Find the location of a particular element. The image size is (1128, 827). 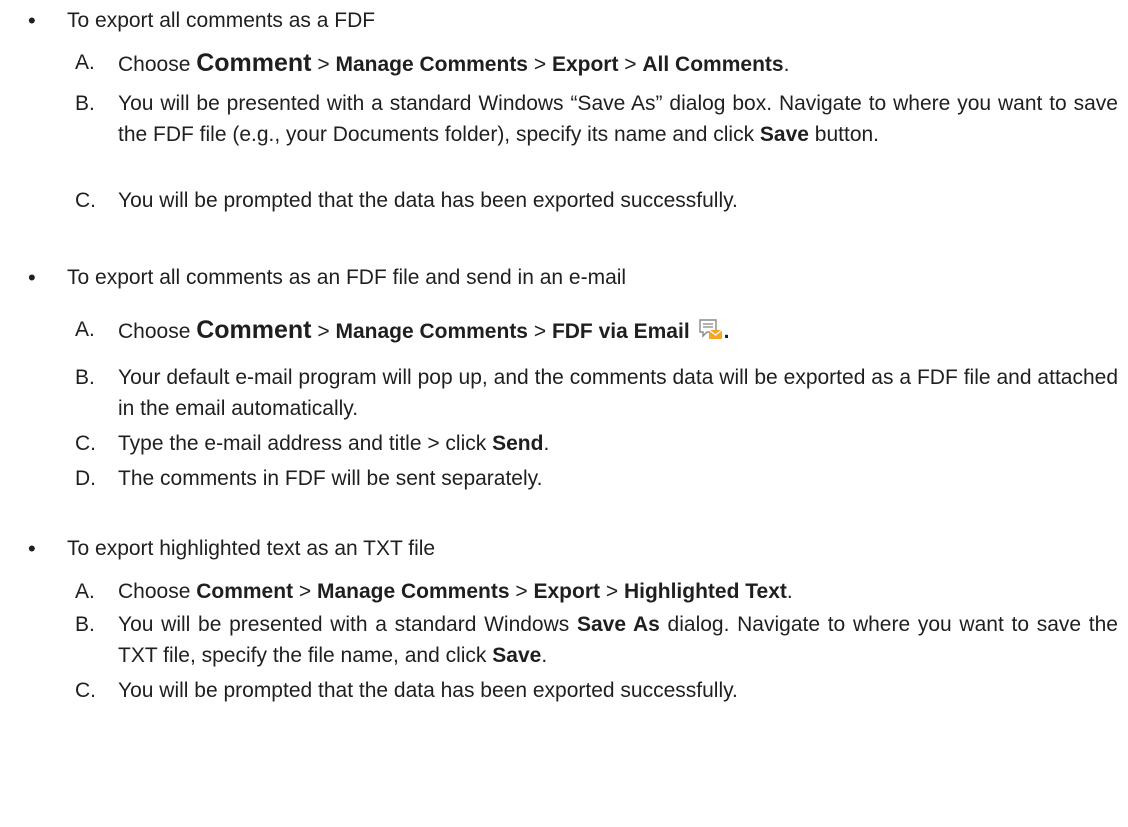

step-letter: D. is located at coordinates (85, 478).